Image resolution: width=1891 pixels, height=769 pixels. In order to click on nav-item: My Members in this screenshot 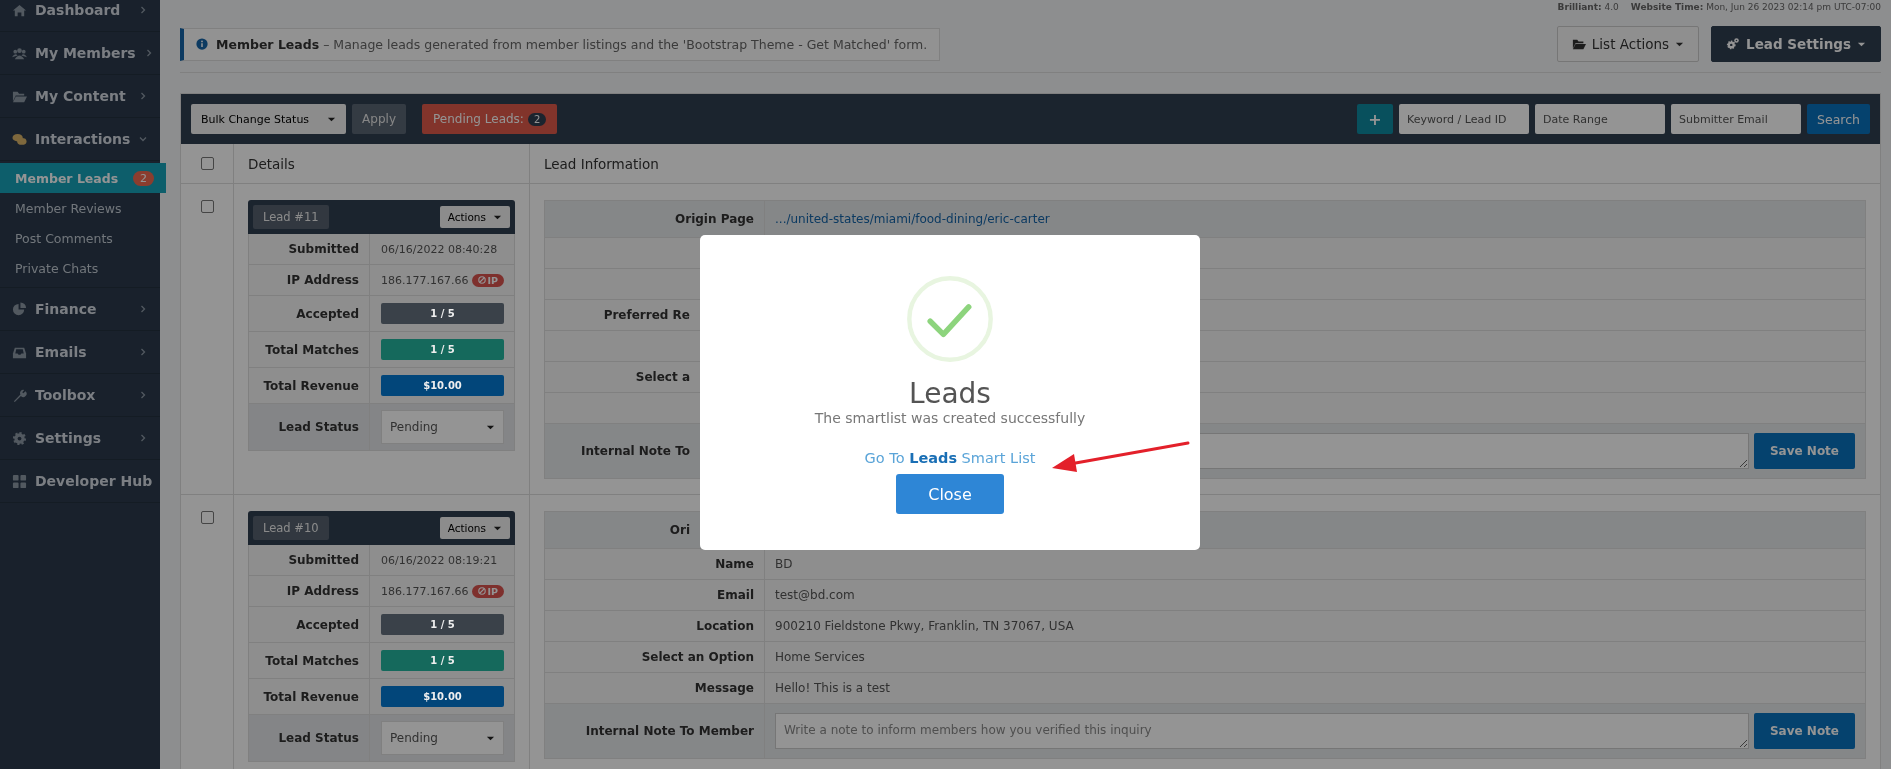, I will do `click(80, 53)`.